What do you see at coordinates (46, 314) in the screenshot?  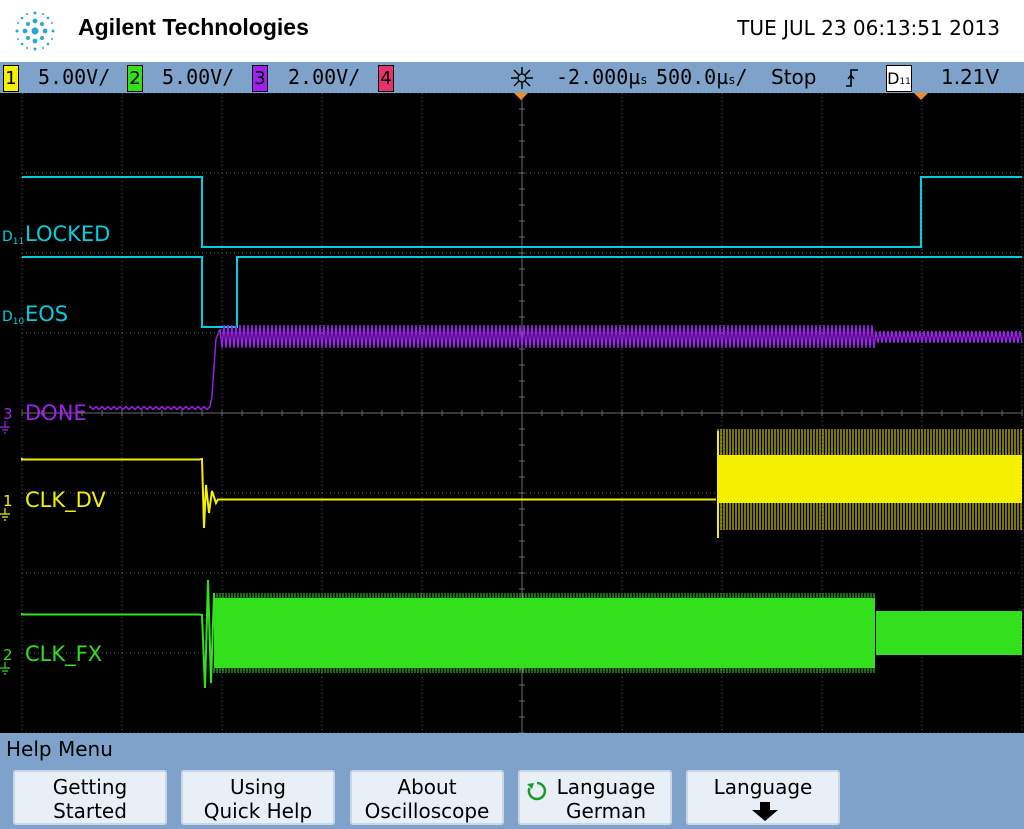 I see `eos-label: EOS` at bounding box center [46, 314].